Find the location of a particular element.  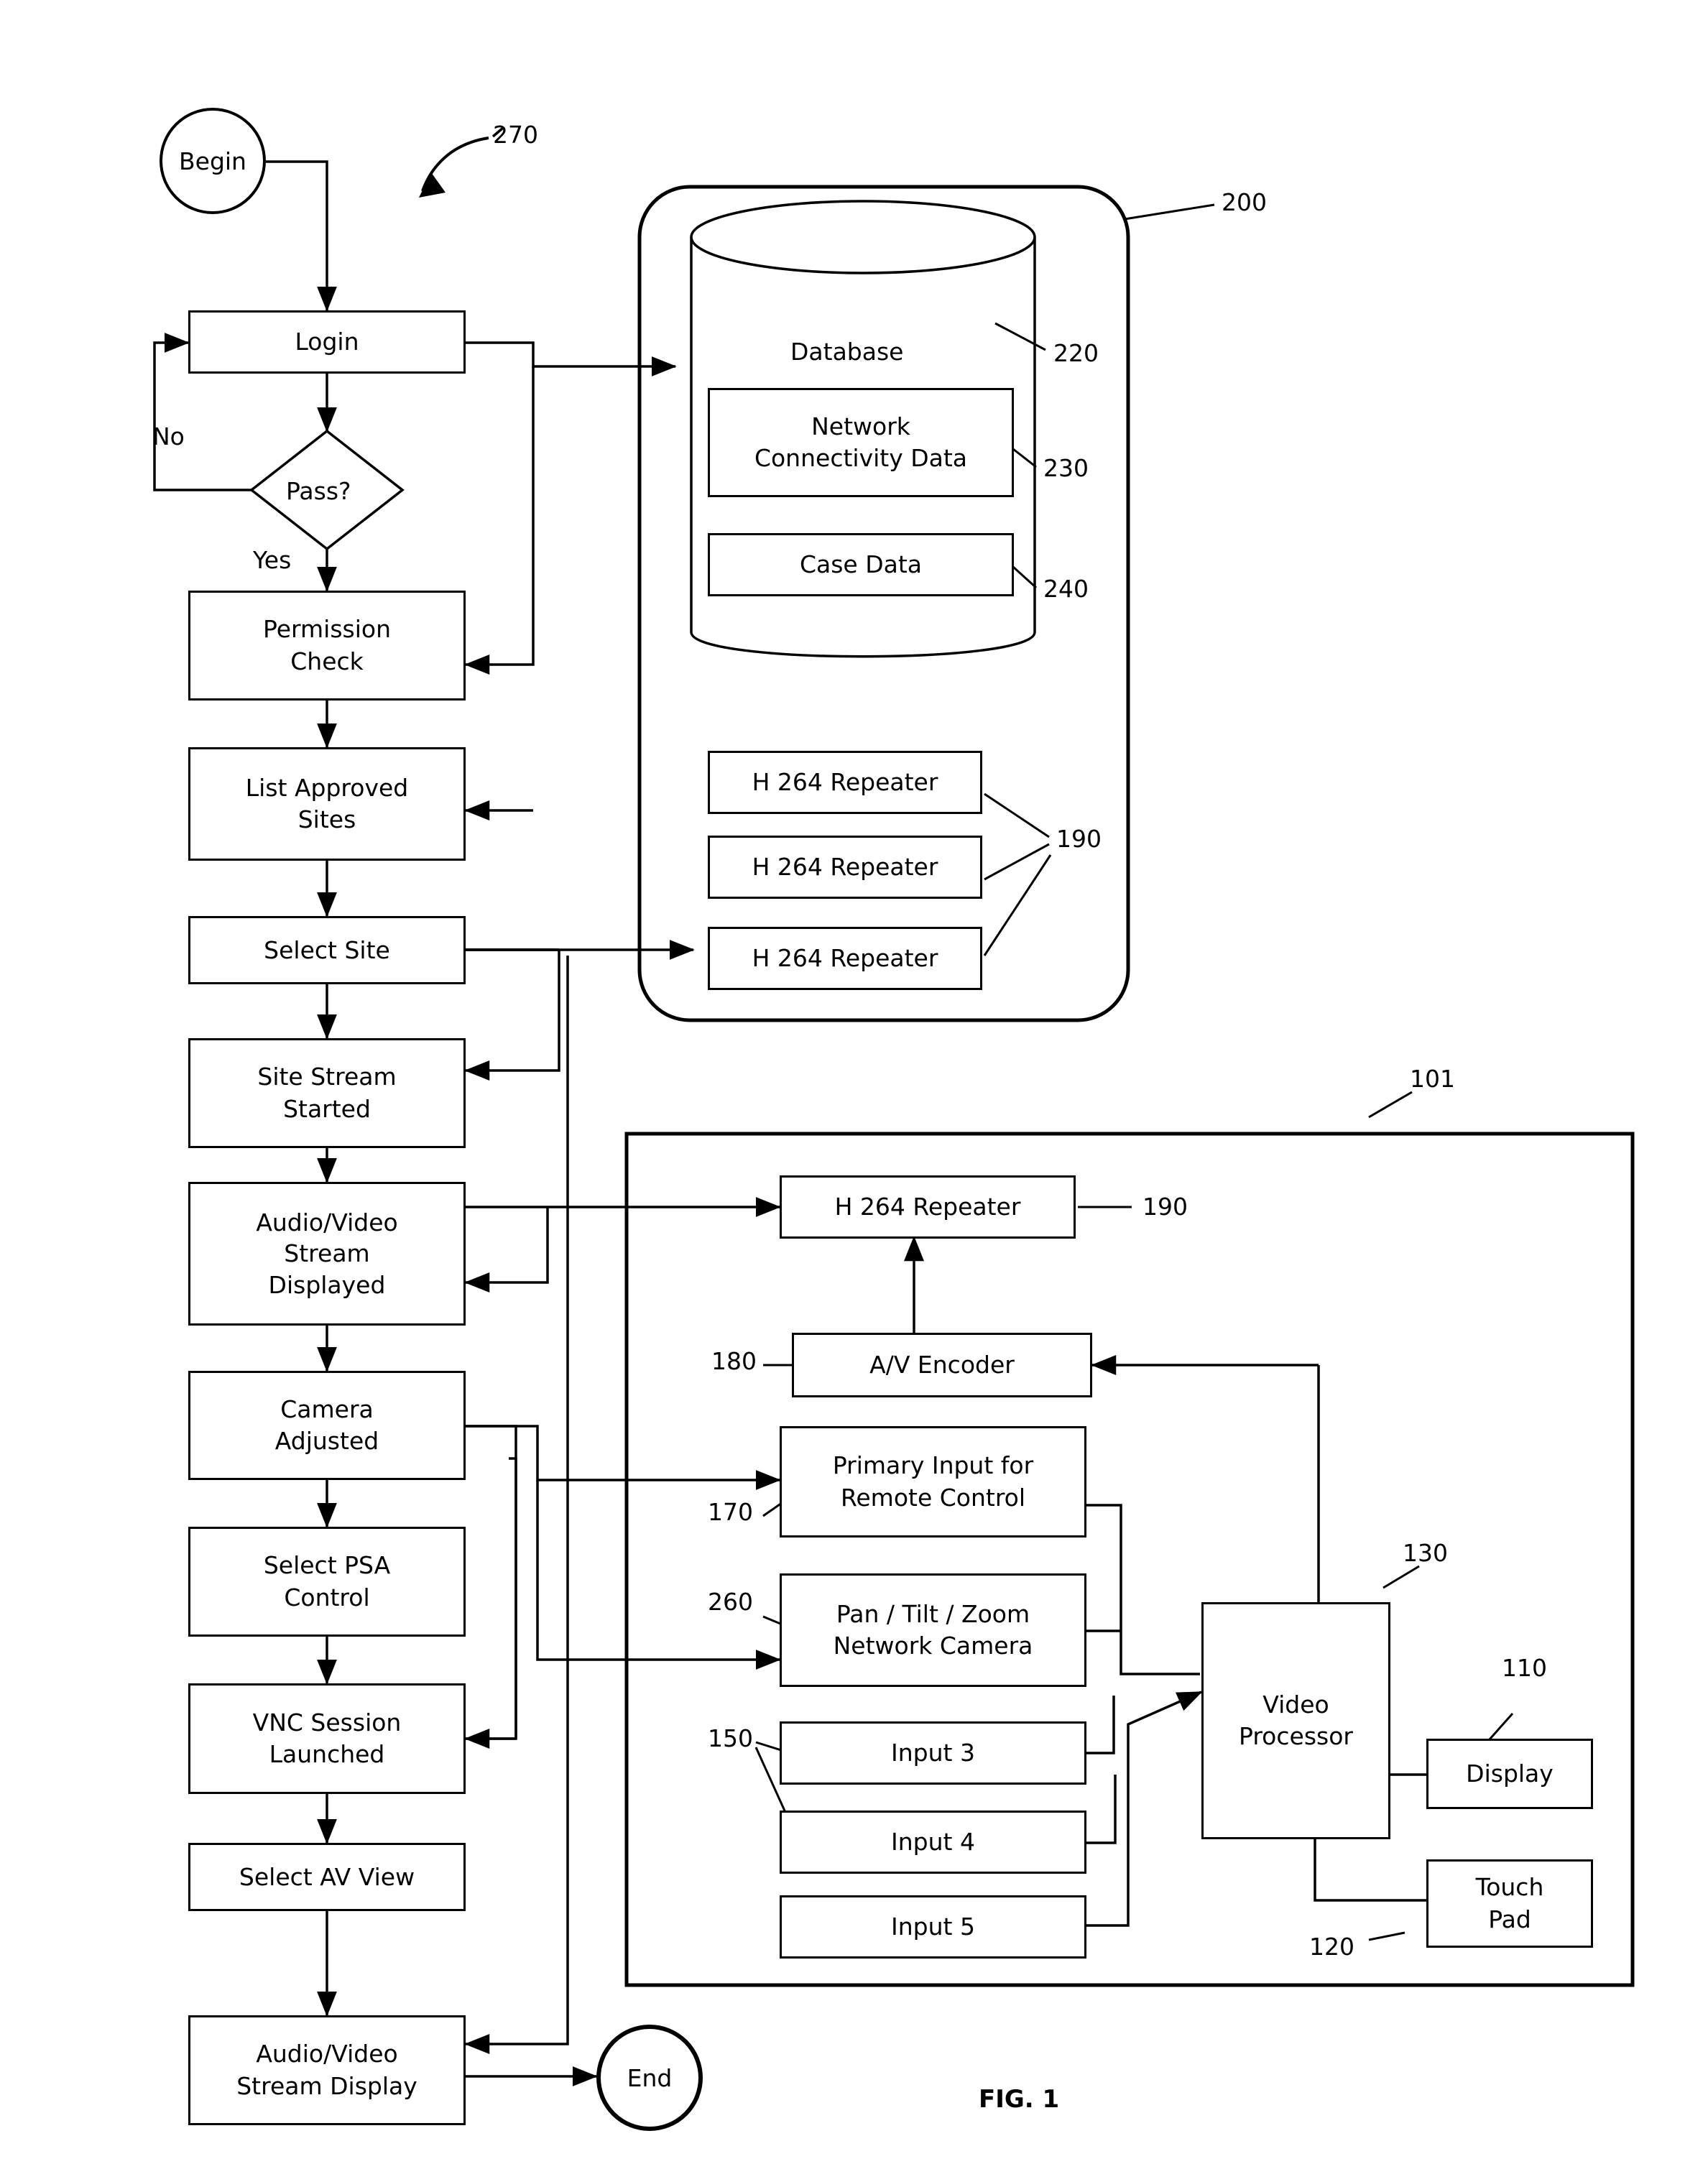

flow-step-camera-adjusted: Camera Adjusted is located at coordinates (327, 1426).